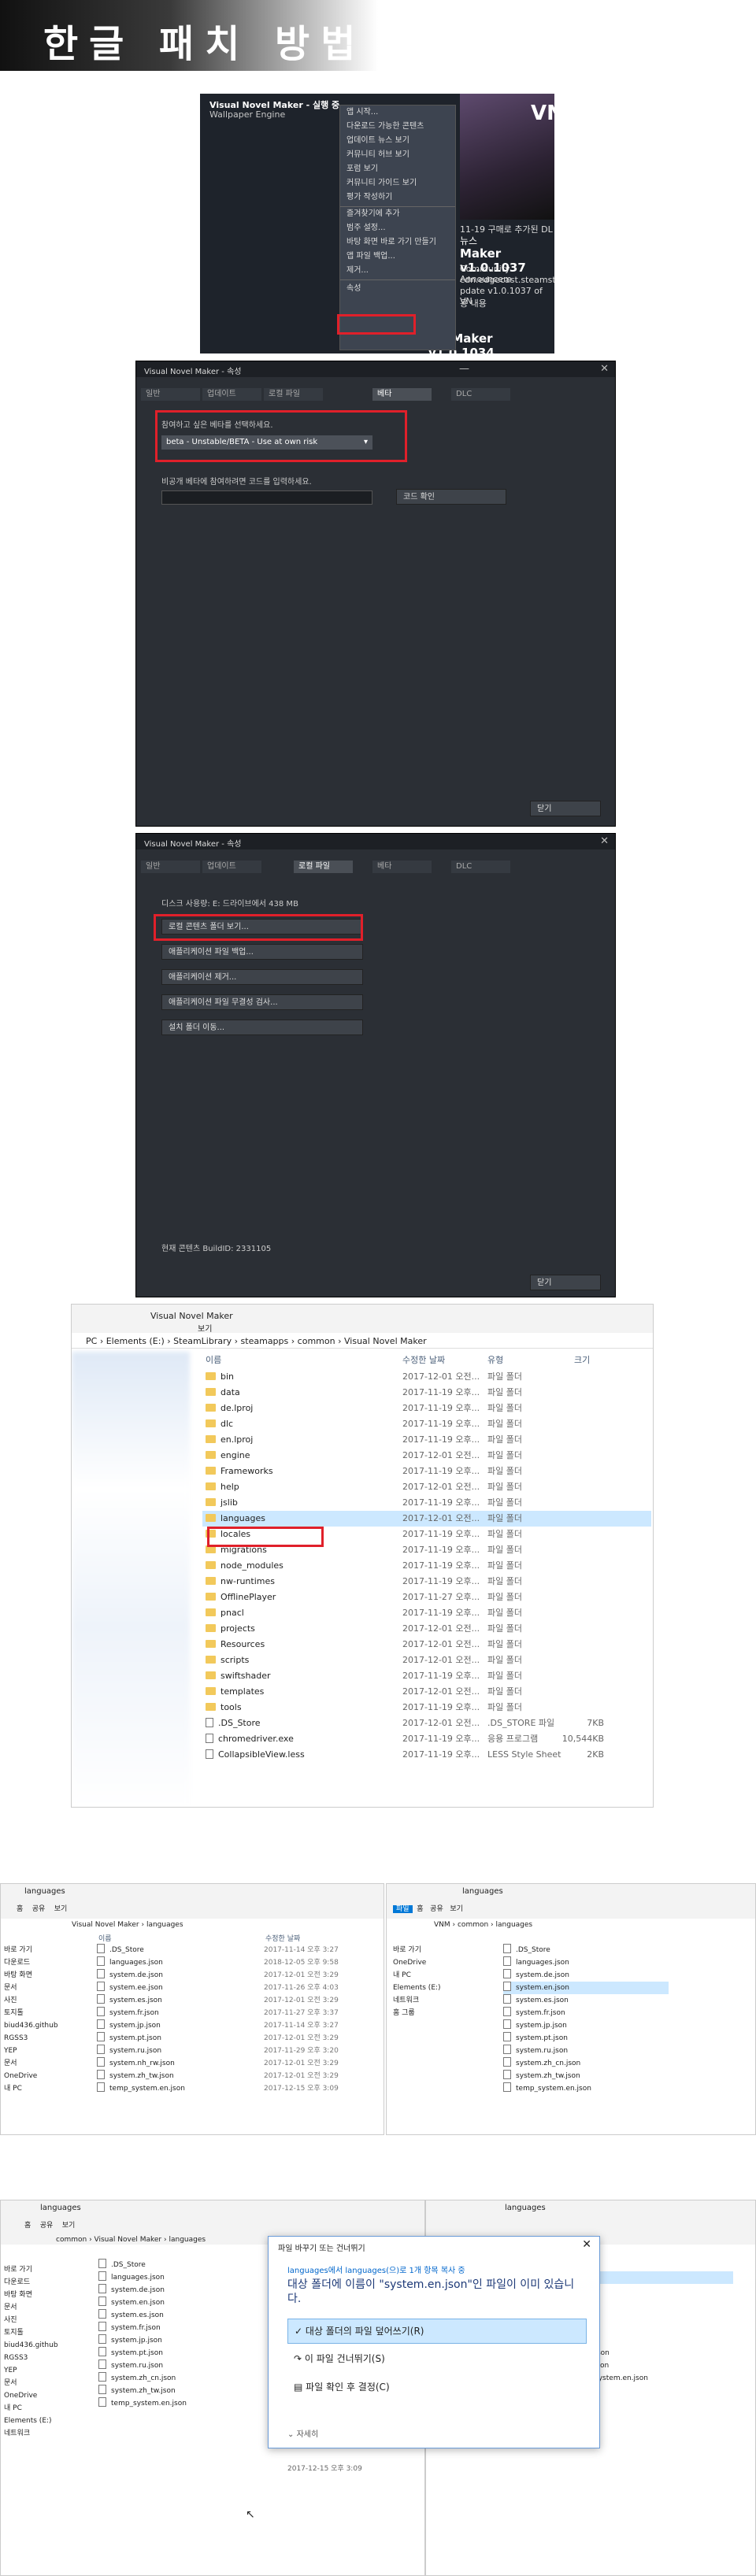 The width and height of the screenshot is (756, 2576). I want to click on table-row: pnacl 2017-11-19 오후... 파일 폴더, so click(426, 1613).